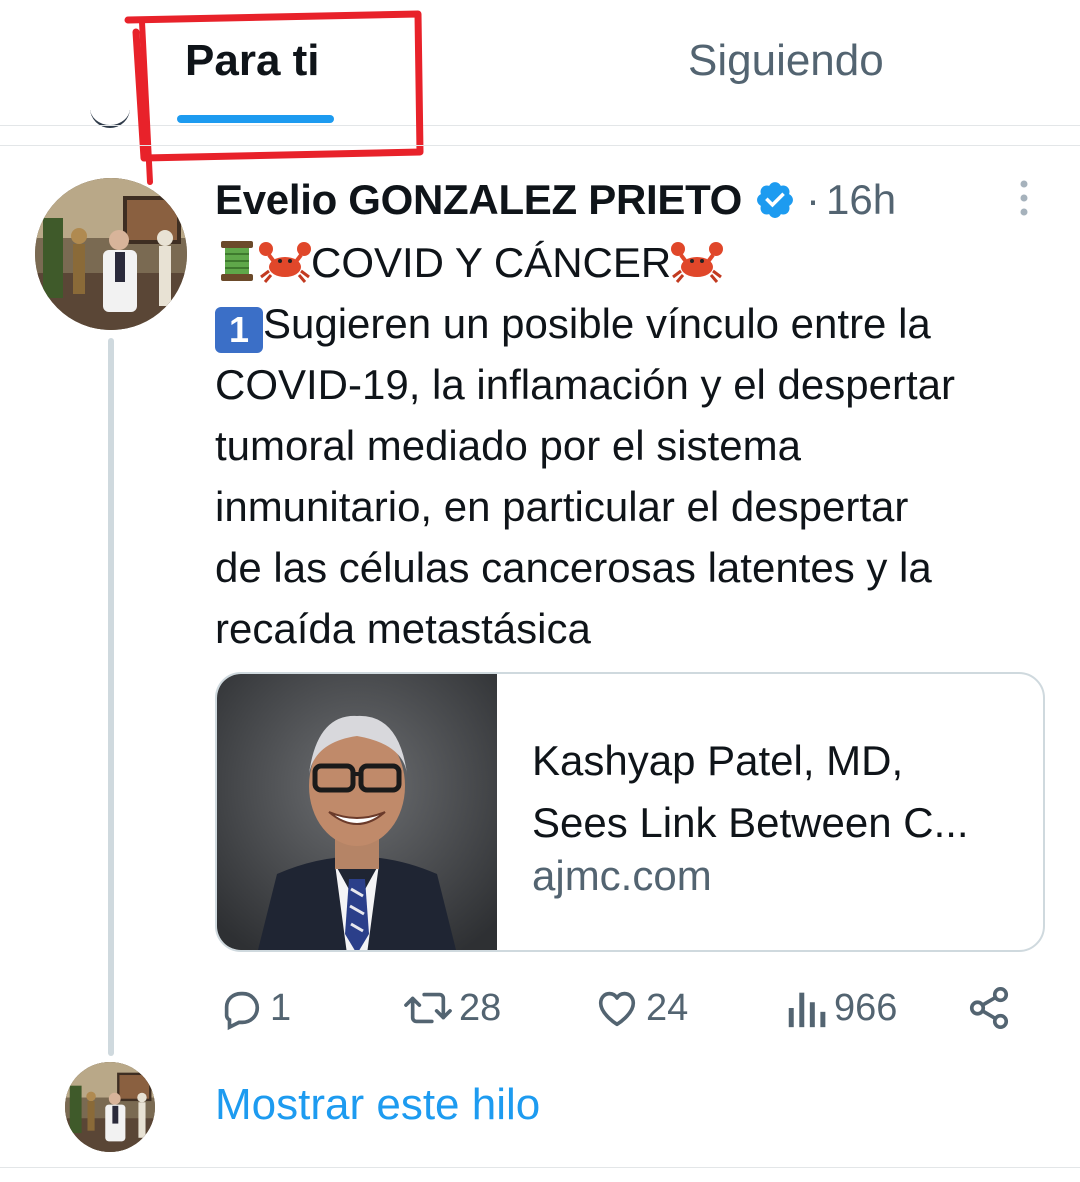 The image size is (1080, 1182). What do you see at coordinates (478, 200) in the screenshot?
I see `author-name: Evelio GONZALEZ PRIETO` at bounding box center [478, 200].